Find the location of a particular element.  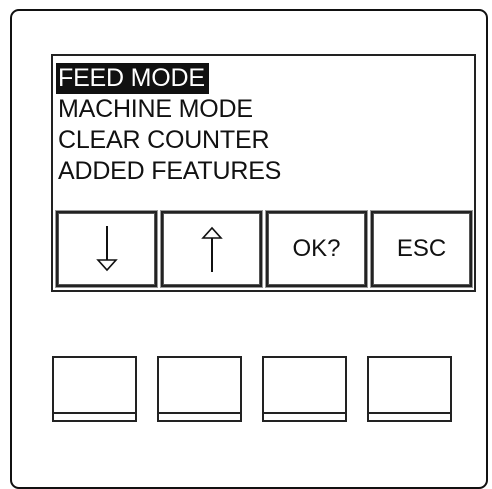

softkey-esc: ESC is located at coordinates (421, 249).